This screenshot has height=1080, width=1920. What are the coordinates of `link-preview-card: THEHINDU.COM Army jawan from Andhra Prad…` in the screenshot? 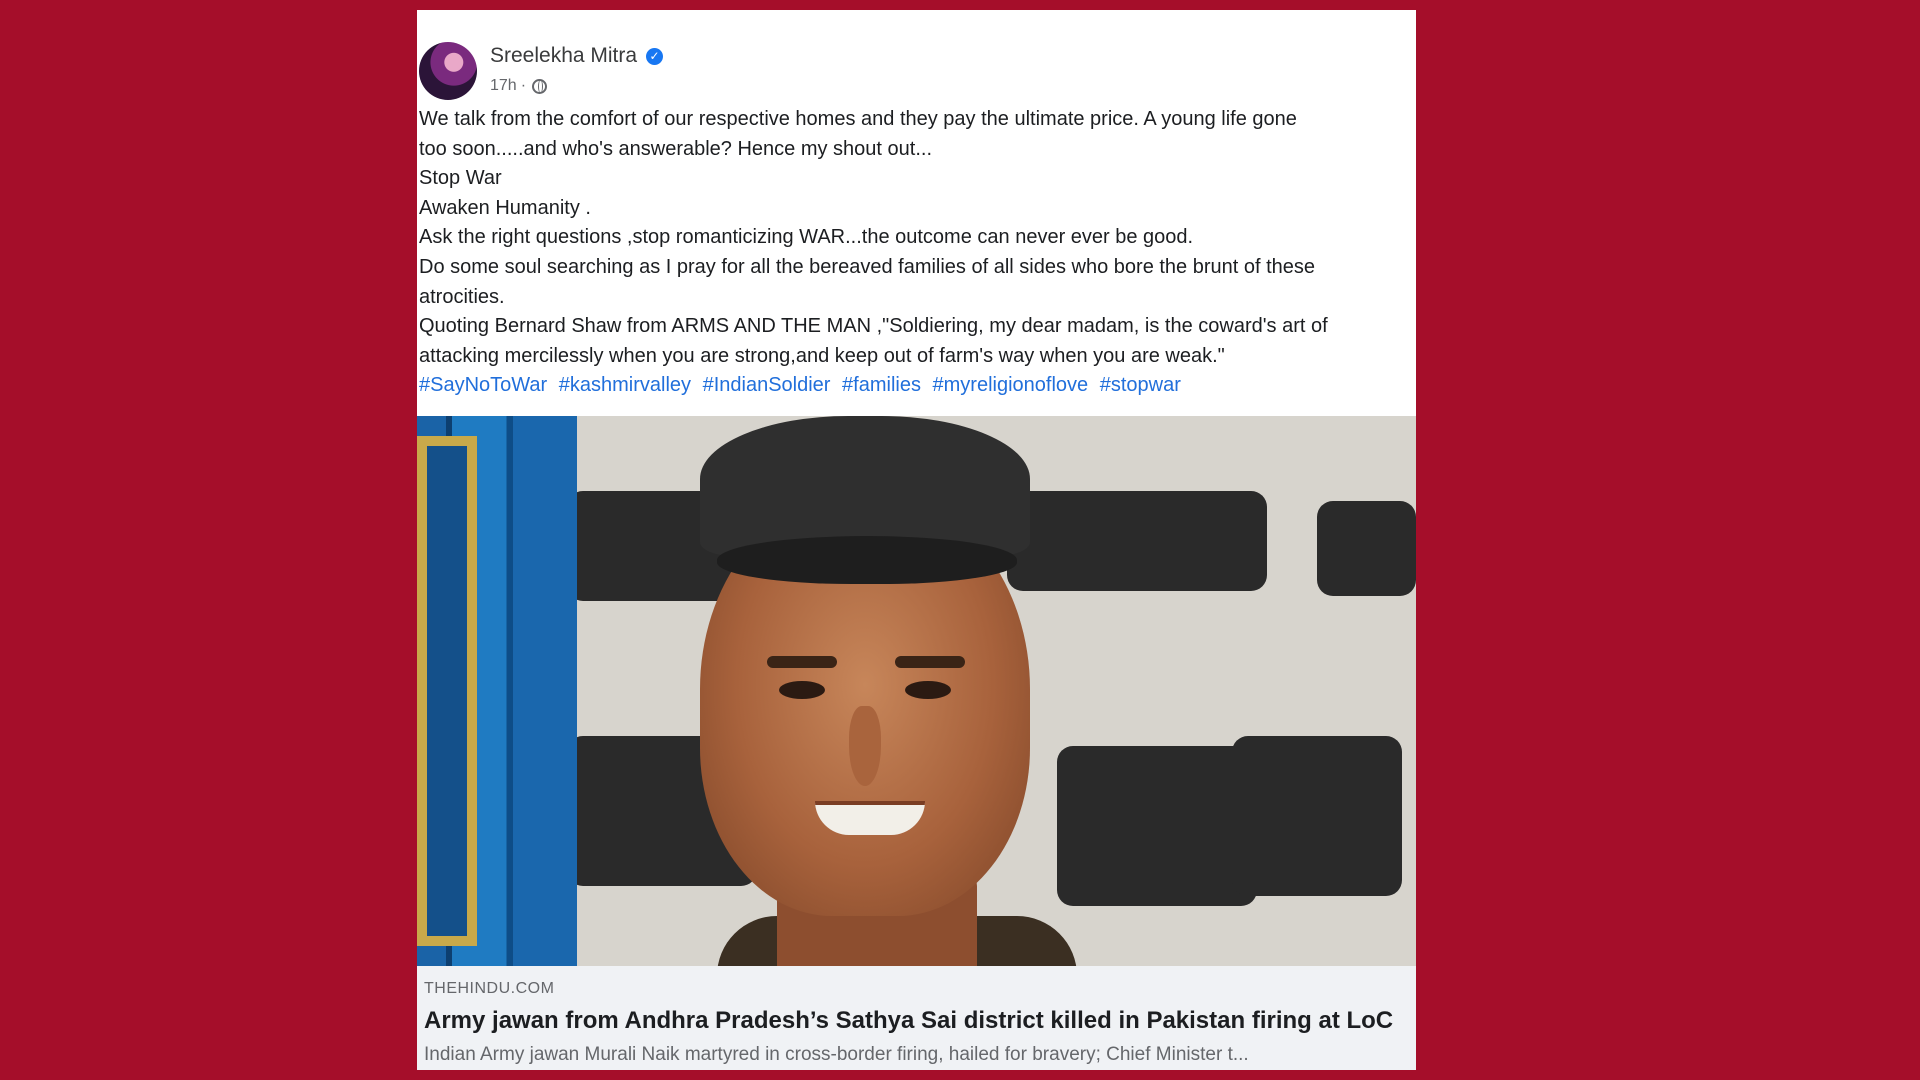 It's located at (916, 1018).